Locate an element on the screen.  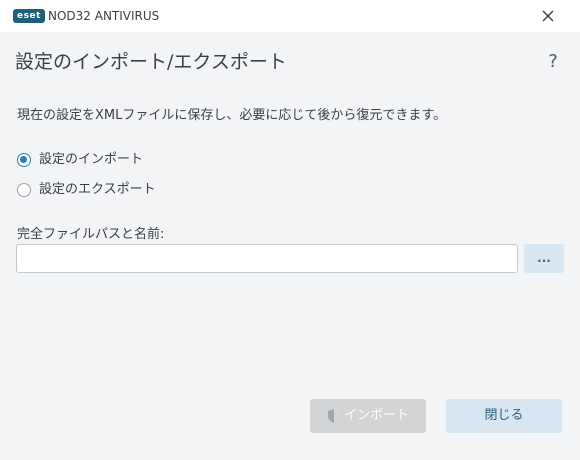
export-radio is located at coordinates (24, 190).